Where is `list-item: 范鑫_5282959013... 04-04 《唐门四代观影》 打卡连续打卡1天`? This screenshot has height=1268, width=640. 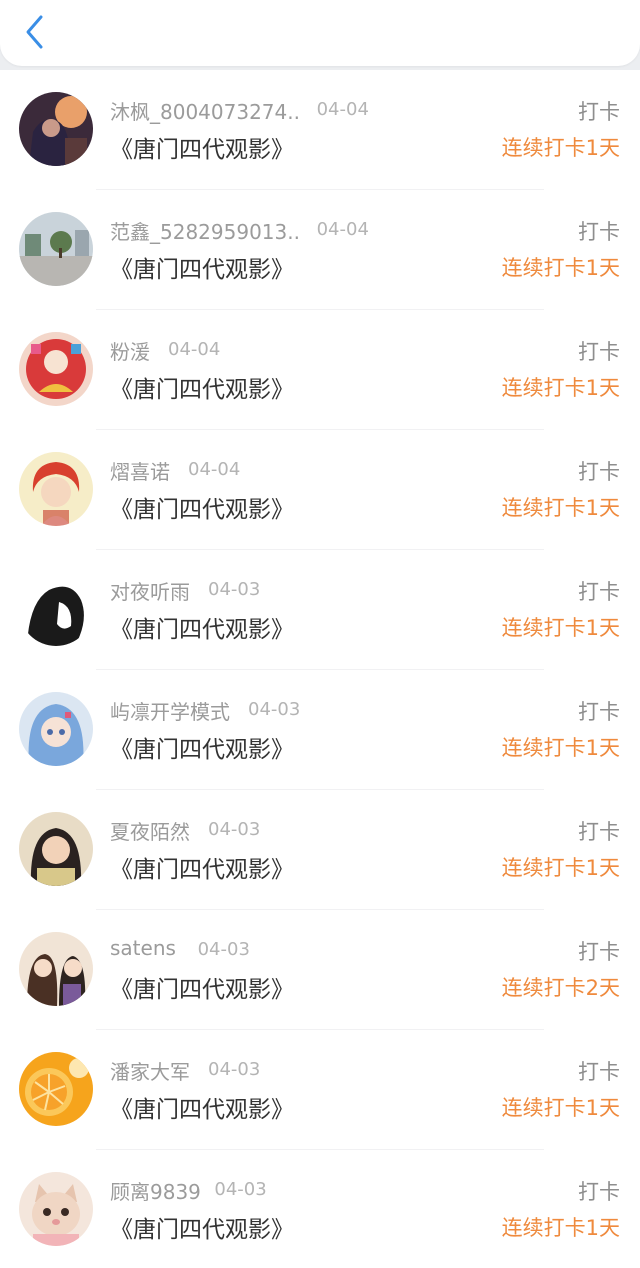 list-item: 范鑫_5282959013... 04-04 《唐门四代观影》 打卡连续打卡1天 is located at coordinates (320, 250).